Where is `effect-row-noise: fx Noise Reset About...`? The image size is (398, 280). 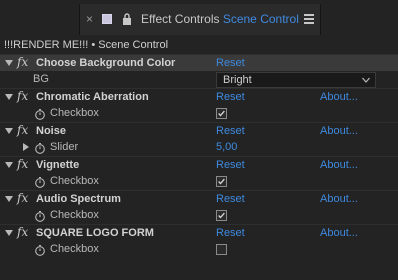
effect-row-noise: fx Noise Reset About... is located at coordinates (199, 130).